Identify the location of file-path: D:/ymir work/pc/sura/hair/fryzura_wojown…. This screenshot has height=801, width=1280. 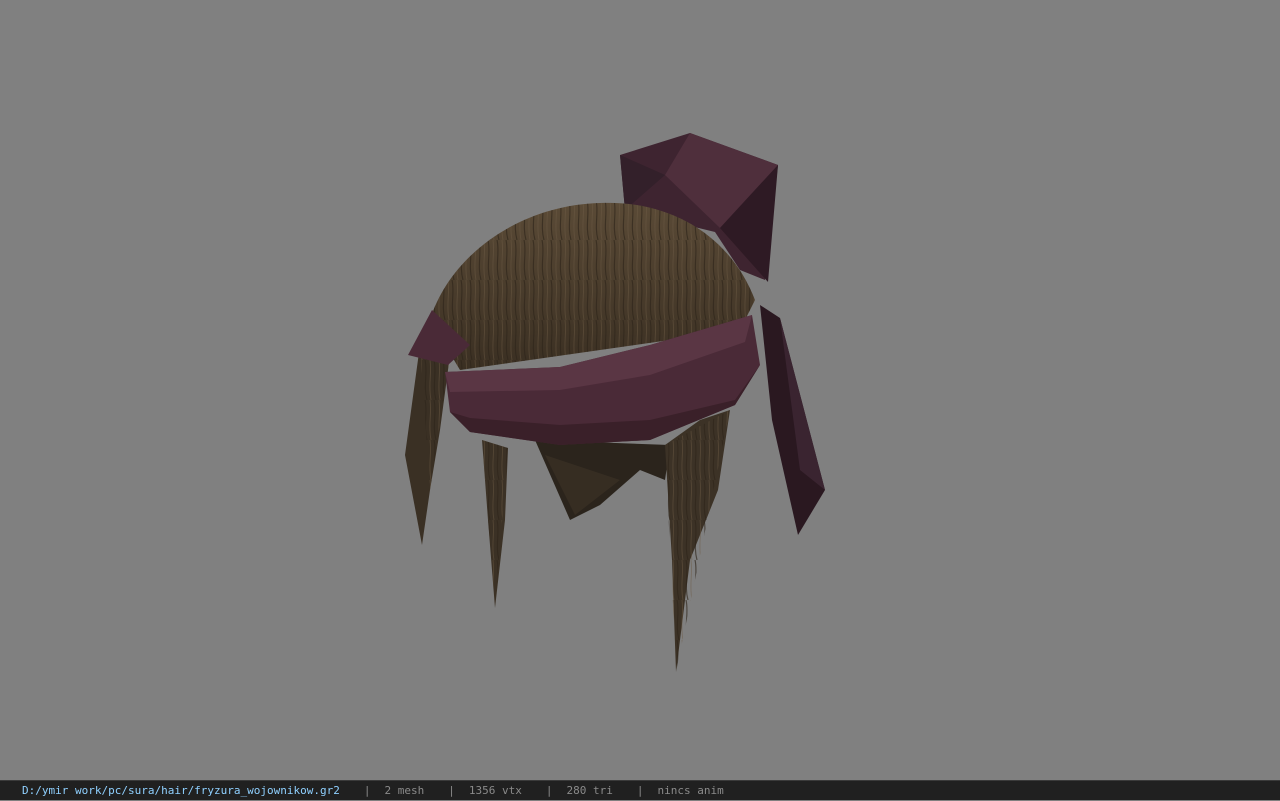
(181, 790).